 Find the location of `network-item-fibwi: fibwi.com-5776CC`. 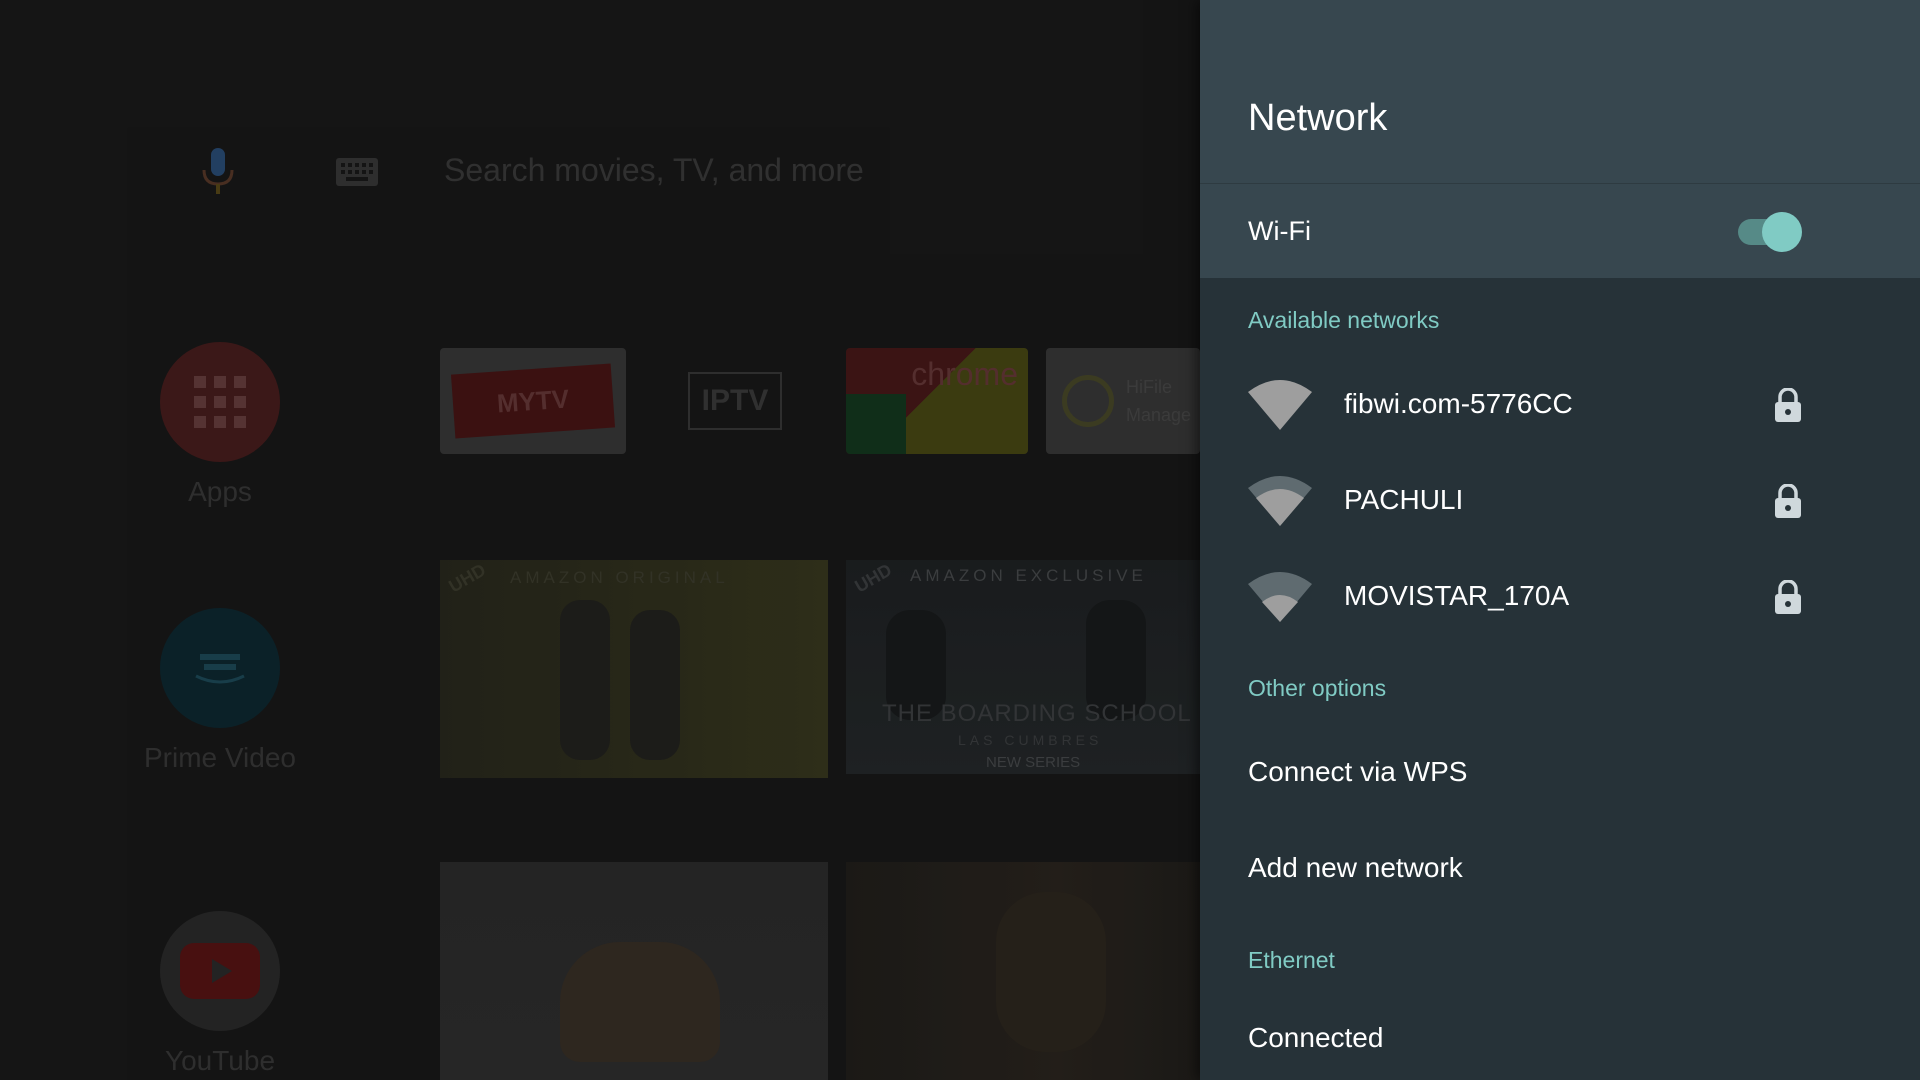

network-item-fibwi: fibwi.com-5776CC is located at coordinates (1560, 406).